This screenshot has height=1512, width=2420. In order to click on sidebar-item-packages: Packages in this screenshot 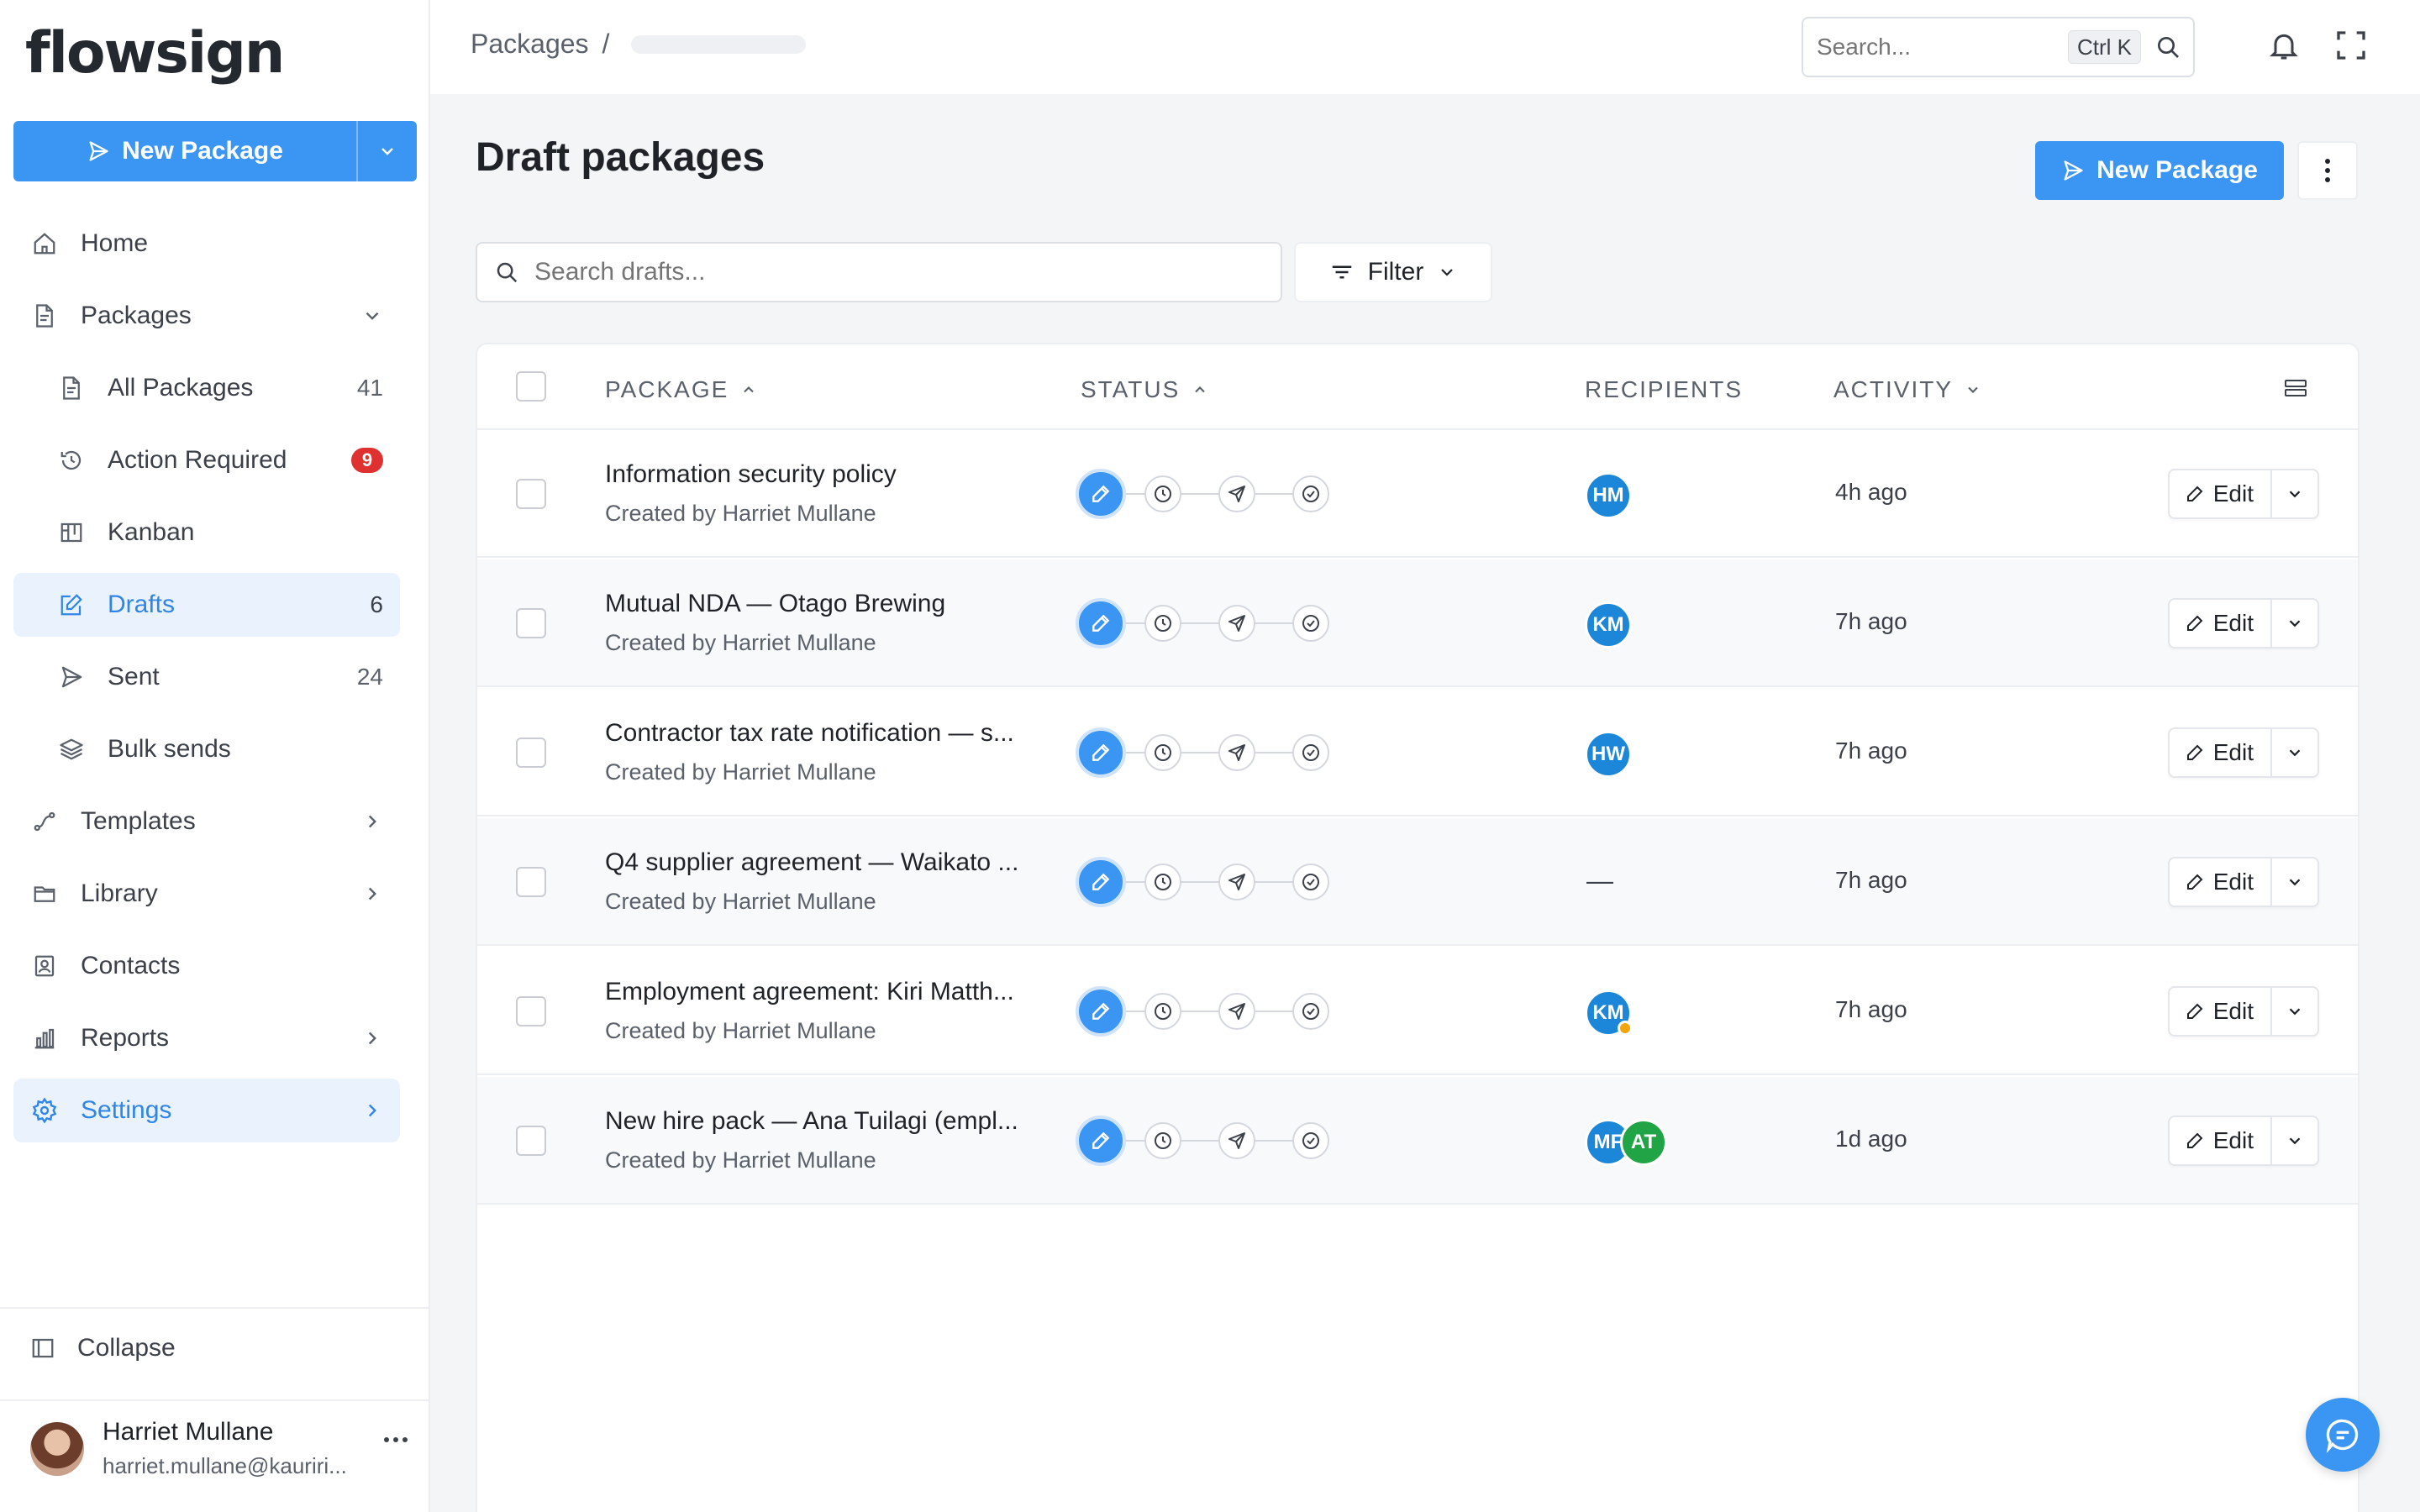, I will do `click(206, 316)`.